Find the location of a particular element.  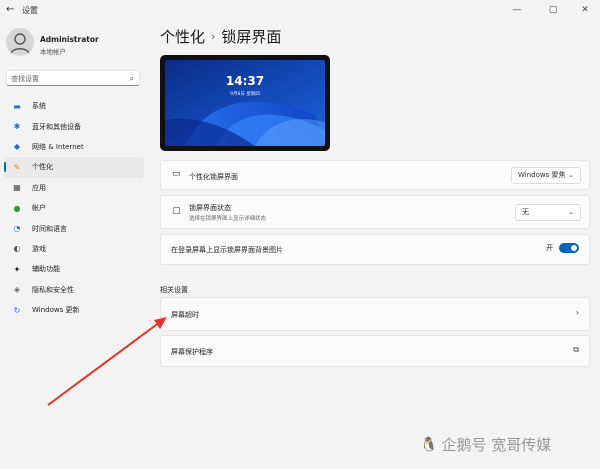

setting-personalize-lock-screen: ▭ 个性化锁屏界面 Windows 聚焦 ⌄ is located at coordinates (375, 175).